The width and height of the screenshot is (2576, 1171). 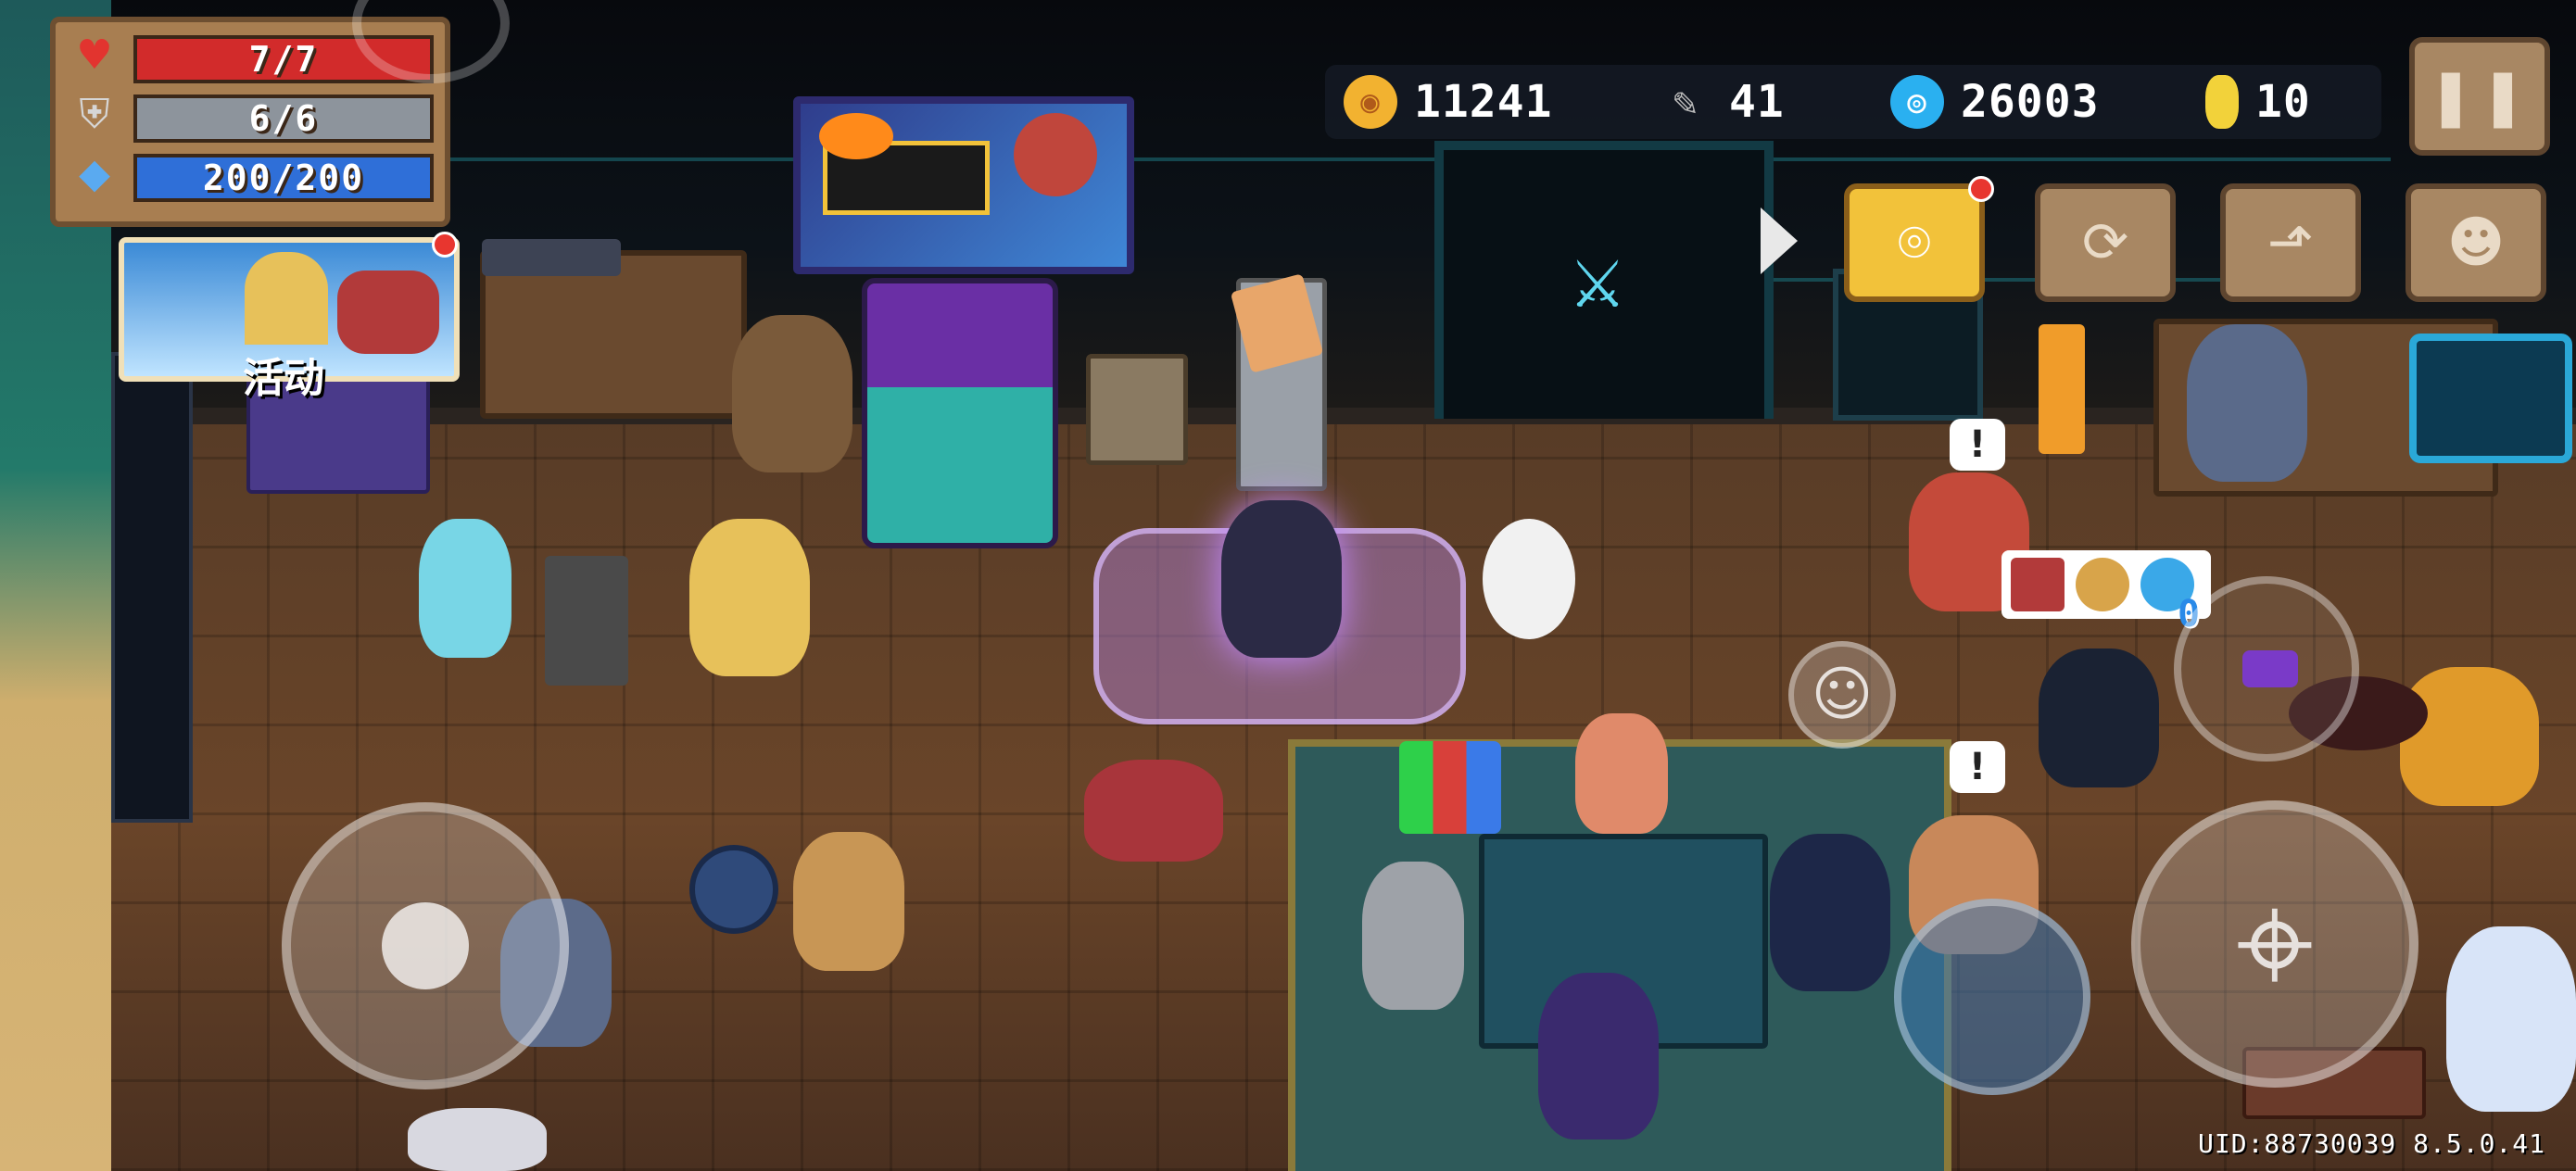 What do you see at coordinates (2099, 718) in the screenshot?
I see `police-npc` at bounding box center [2099, 718].